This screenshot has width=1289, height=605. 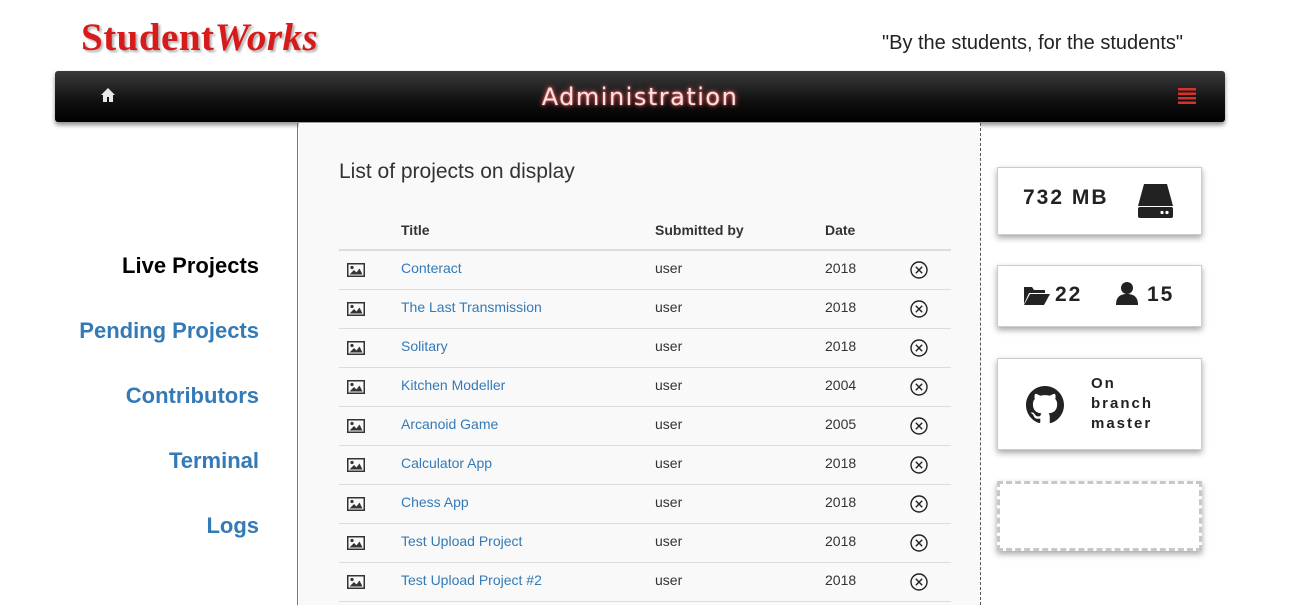 What do you see at coordinates (1187, 96) in the screenshot?
I see `menu-icon` at bounding box center [1187, 96].